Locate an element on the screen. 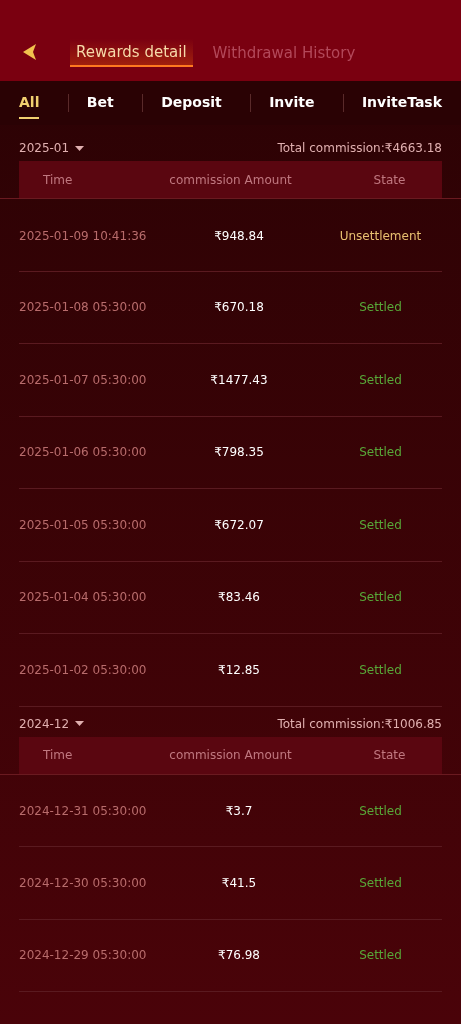 The height and width of the screenshot is (1024, 461). month-selector: 2025-01 is located at coordinates (52, 148).